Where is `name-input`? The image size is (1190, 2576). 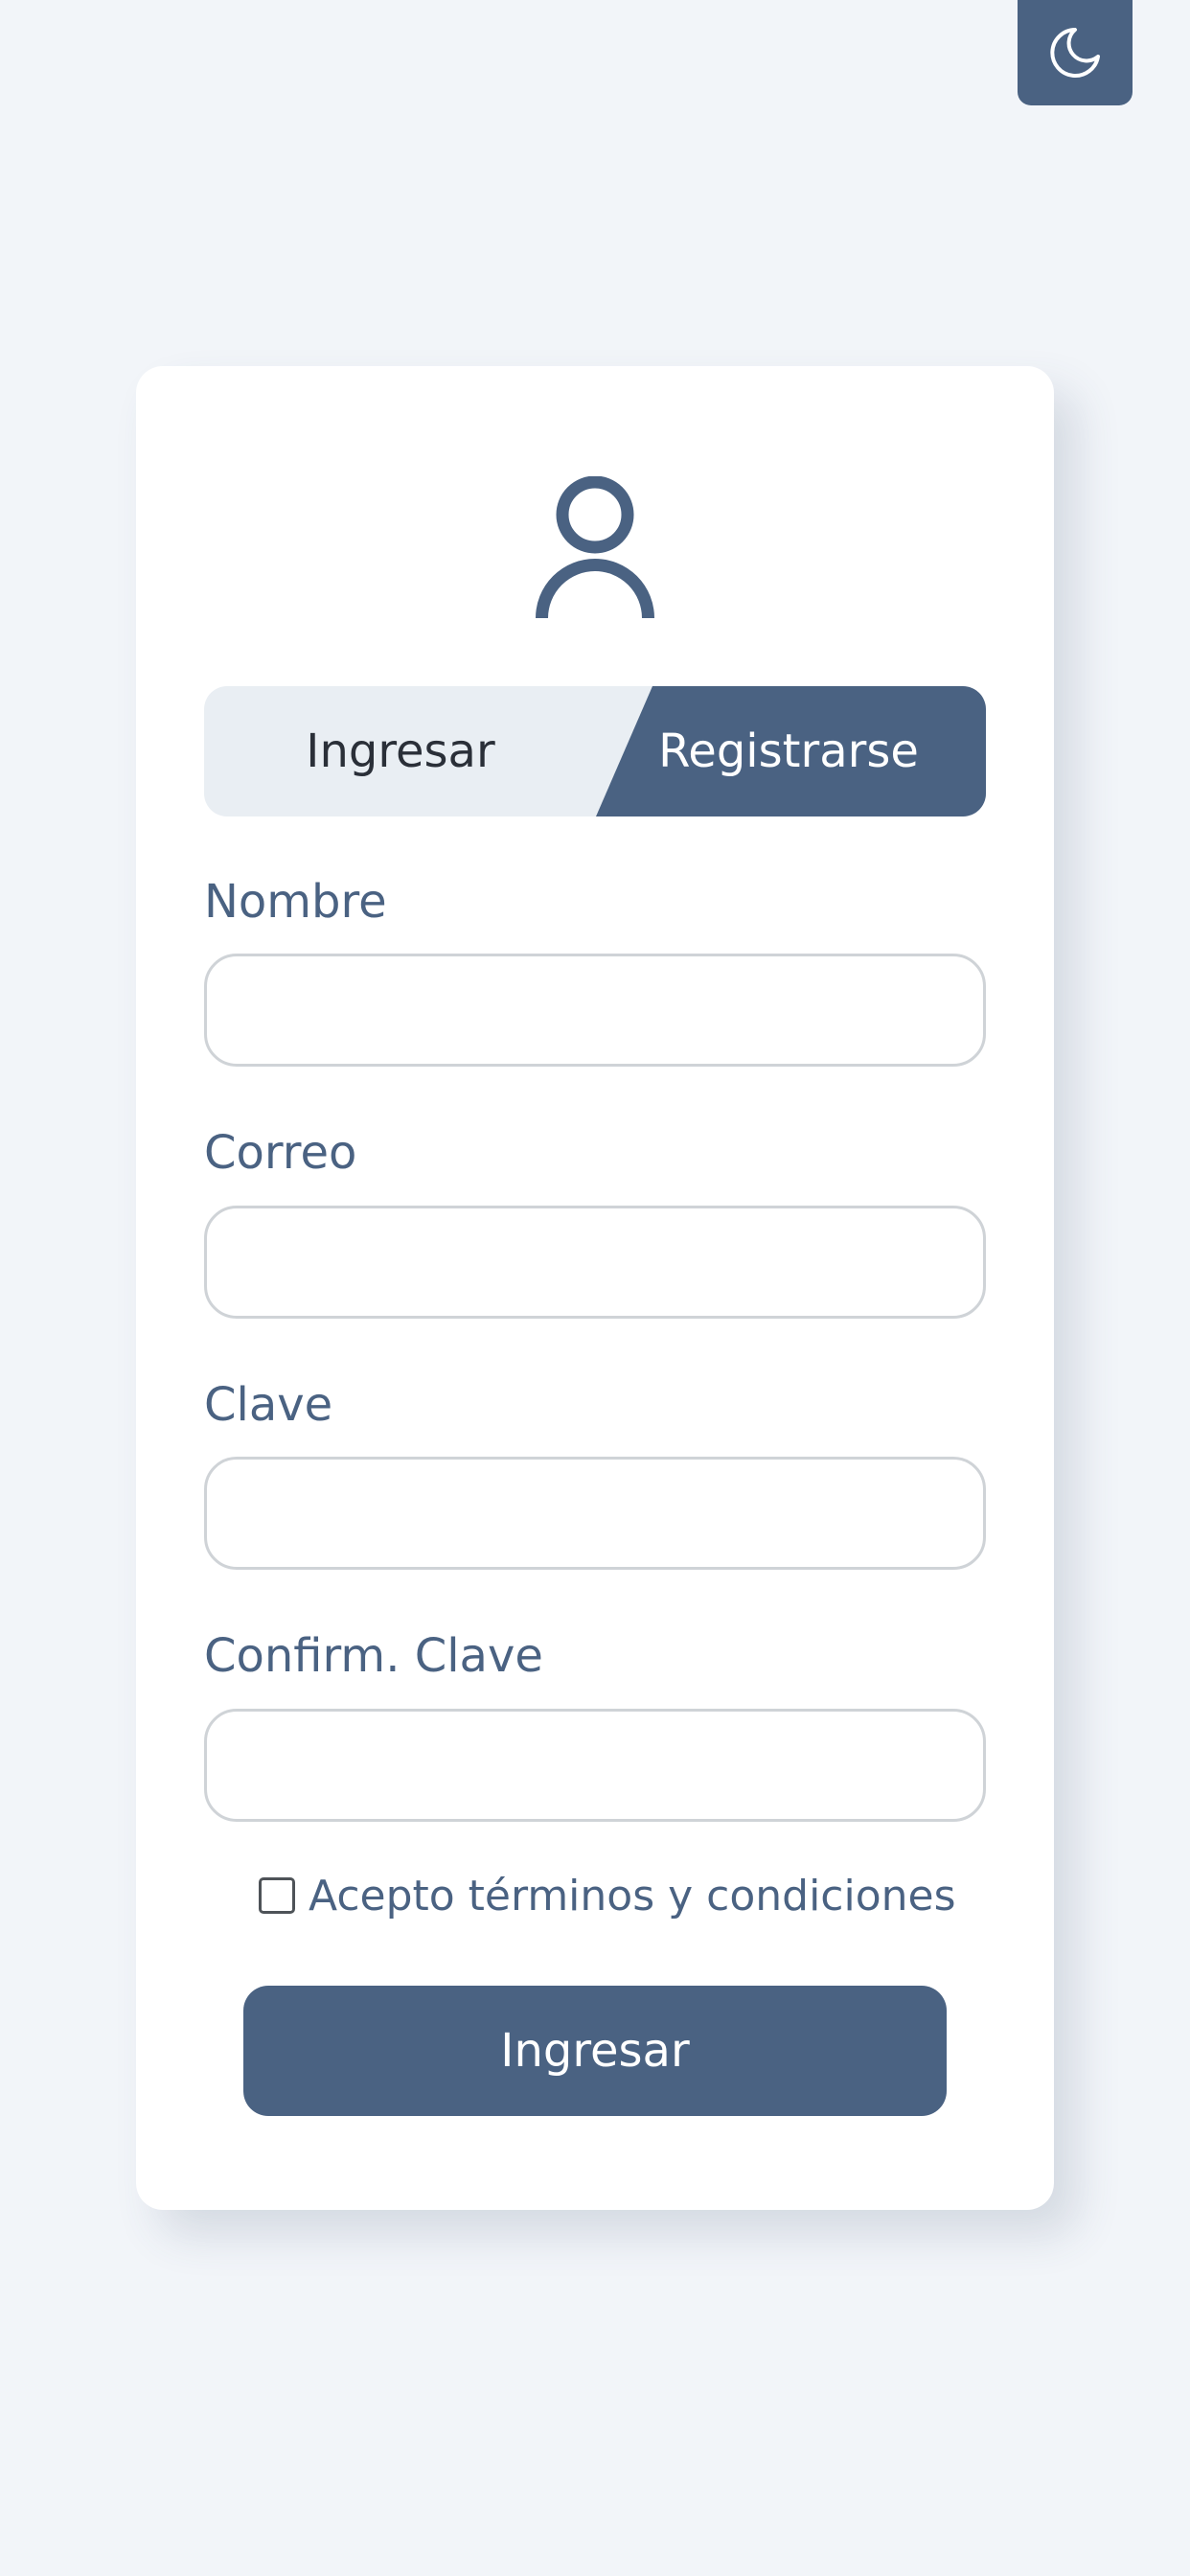 name-input is located at coordinates (595, 1010).